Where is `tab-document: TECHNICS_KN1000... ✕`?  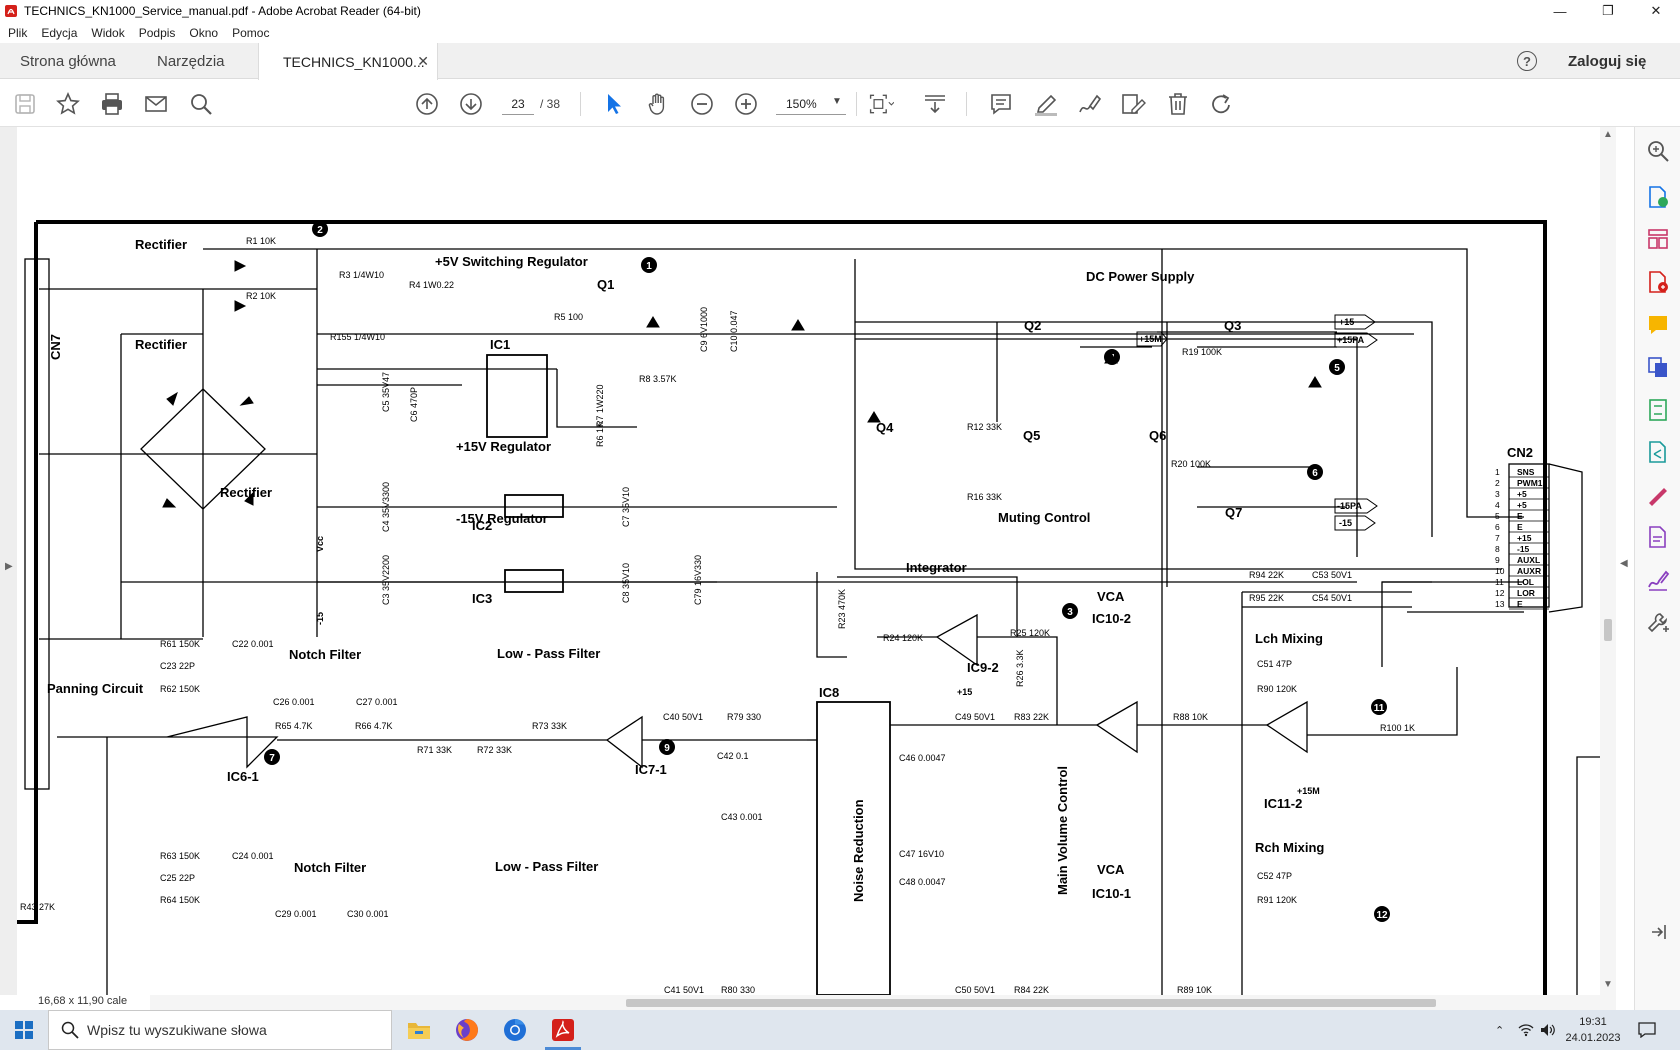
tab-document: TECHNICS_KN1000... ✕ is located at coordinates (348, 61).